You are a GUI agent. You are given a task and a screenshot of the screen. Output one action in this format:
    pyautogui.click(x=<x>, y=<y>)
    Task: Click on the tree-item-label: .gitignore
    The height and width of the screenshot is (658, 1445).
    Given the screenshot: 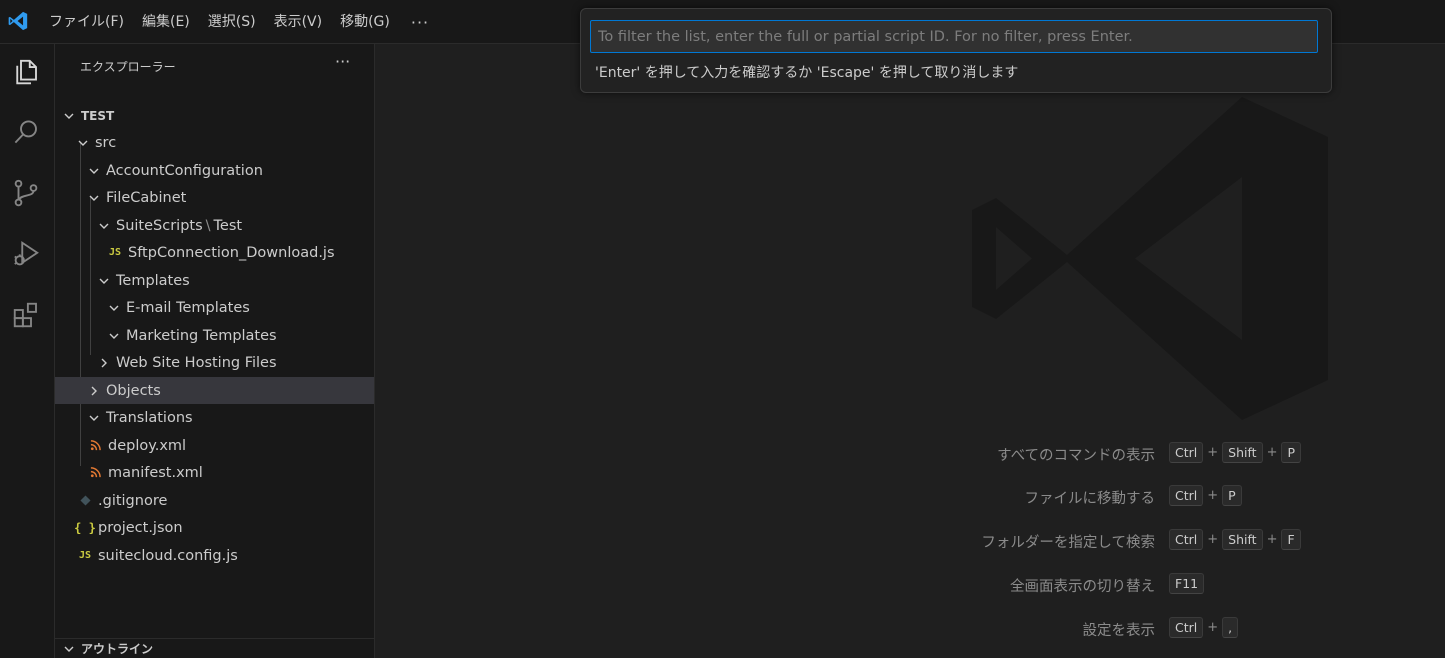 What is the action you would take?
    pyautogui.click(x=133, y=500)
    